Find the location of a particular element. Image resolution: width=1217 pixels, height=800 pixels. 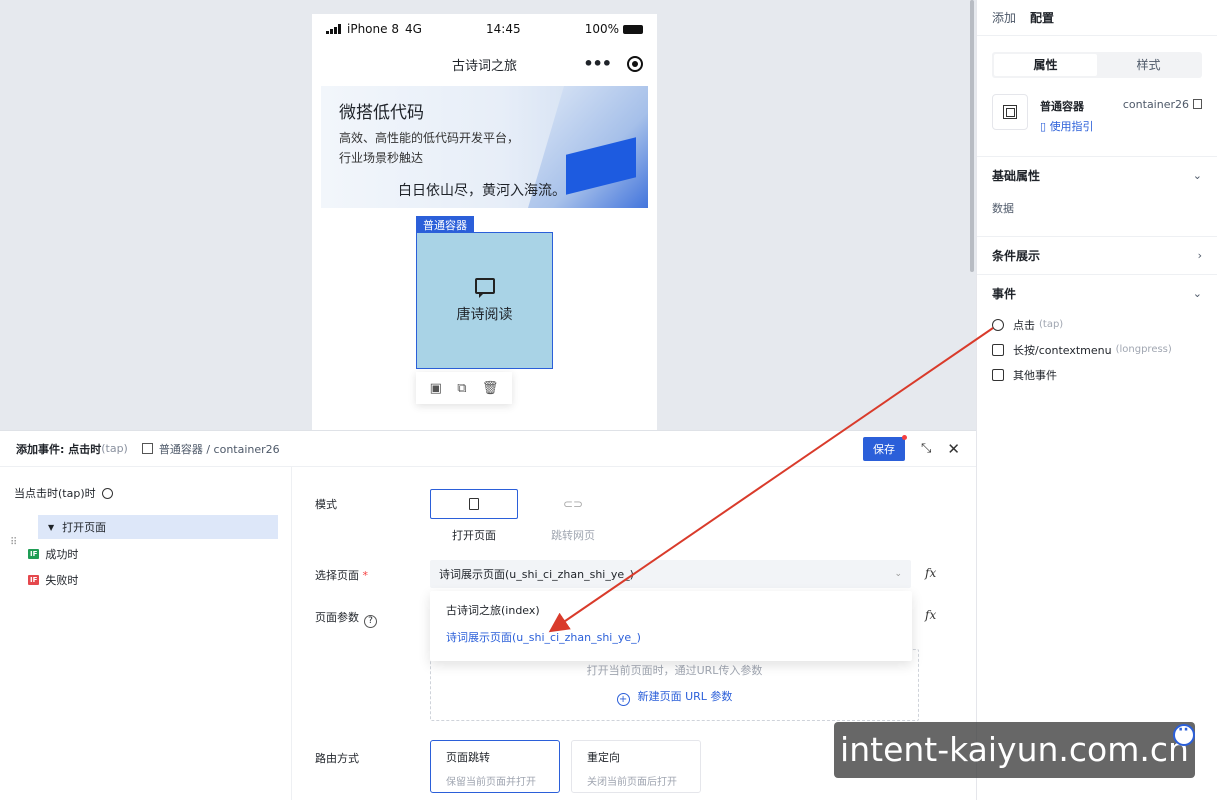

breadcrumb-text: 普通容器 / container26 is located at coordinates (219, 449).